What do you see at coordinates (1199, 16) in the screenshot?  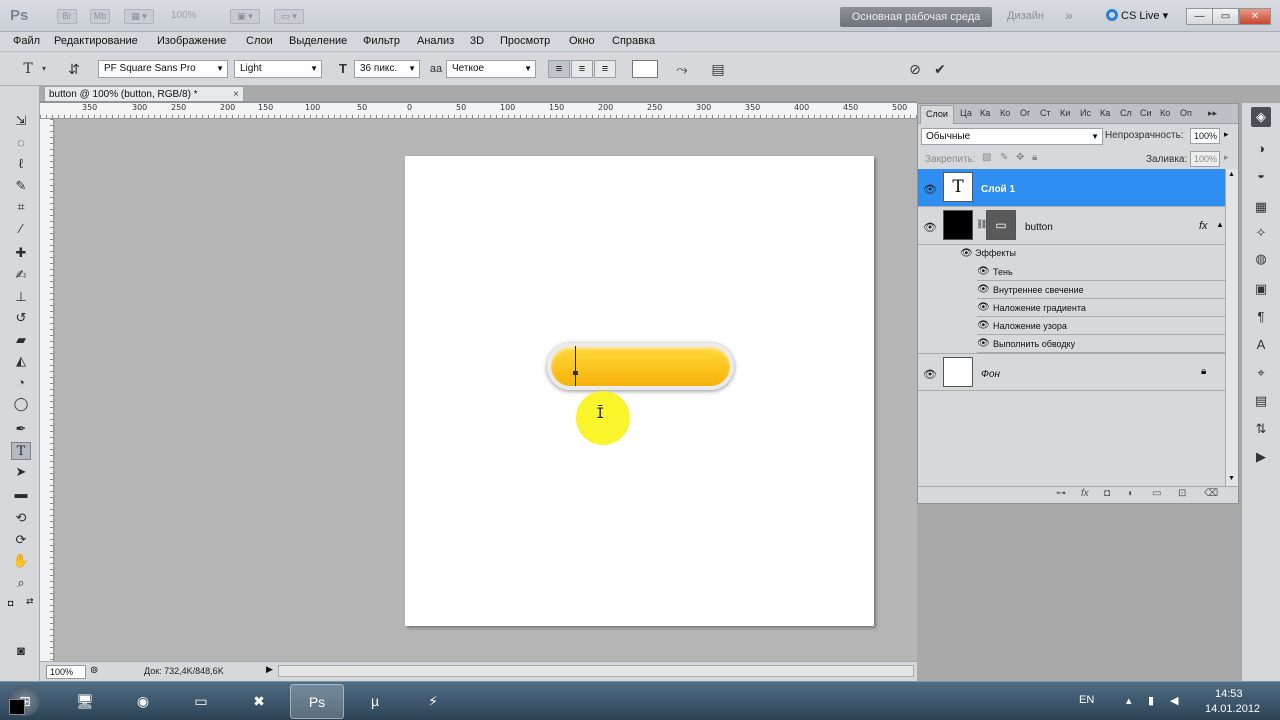 I see `minimize-button: —` at bounding box center [1199, 16].